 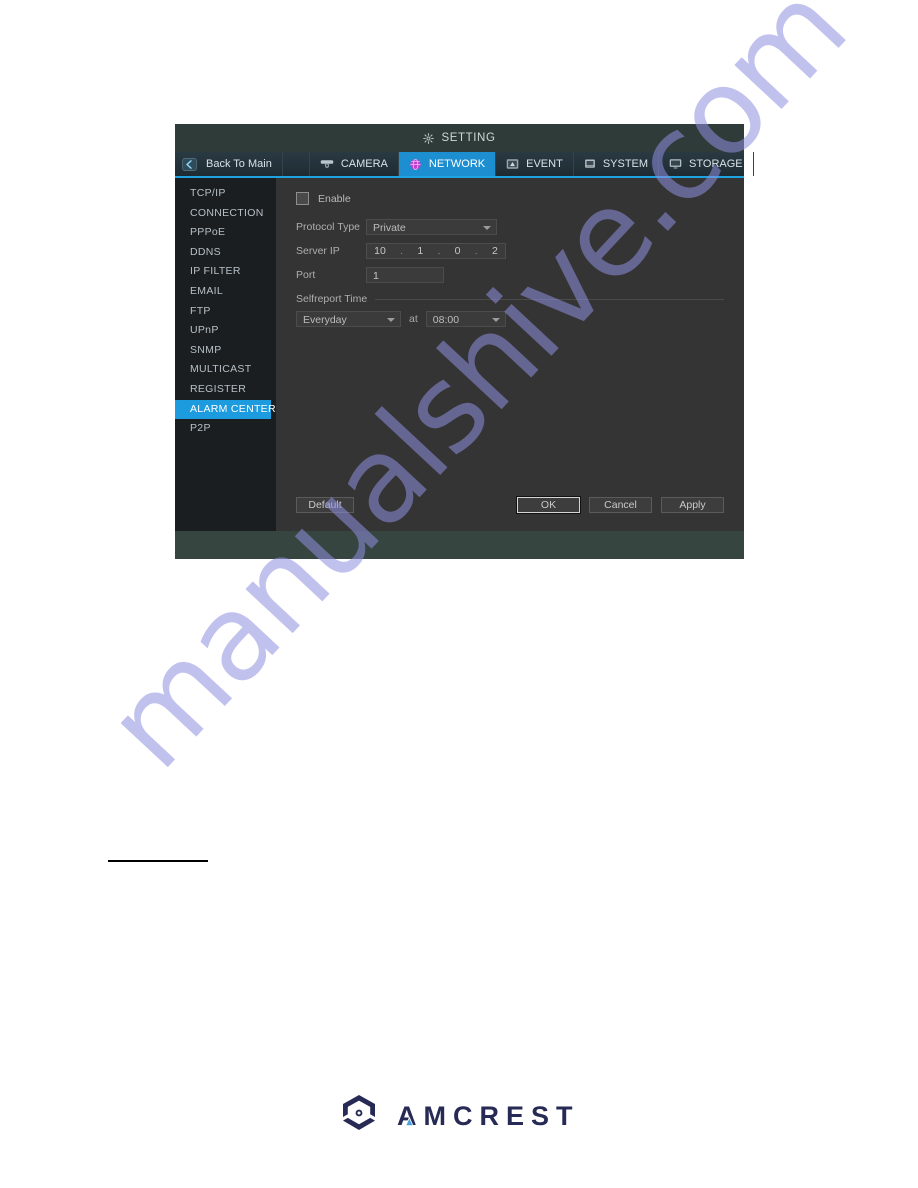 What do you see at coordinates (494, 251) in the screenshot?
I see `server-ip-octet-4: 2` at bounding box center [494, 251].